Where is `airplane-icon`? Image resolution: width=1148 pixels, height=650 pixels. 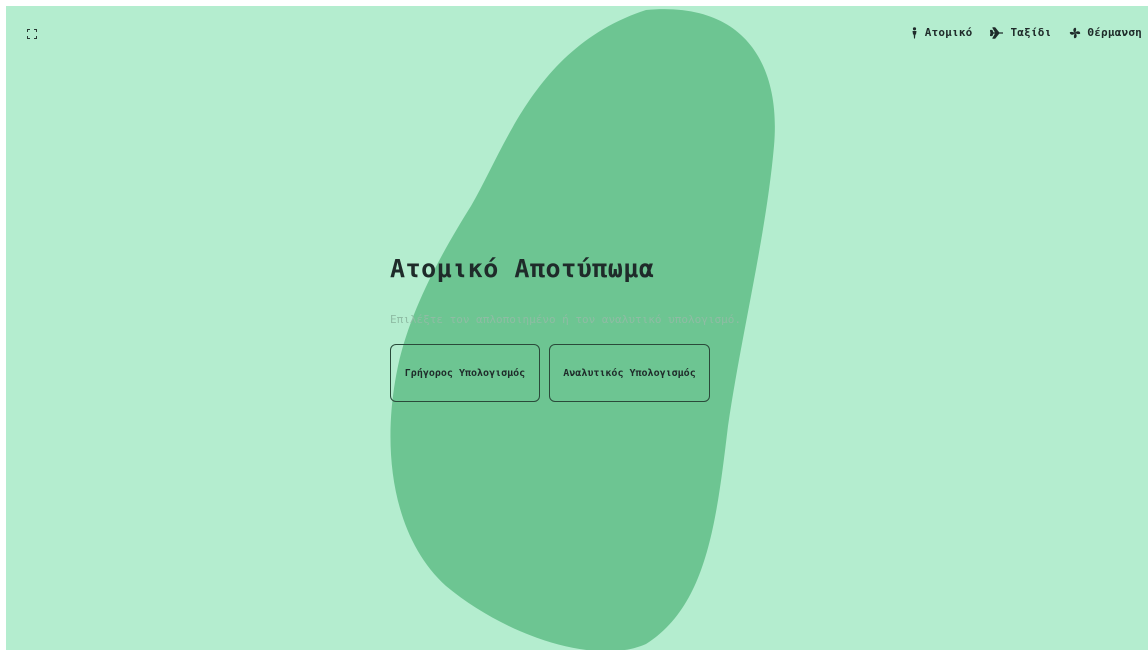
airplane-icon is located at coordinates (997, 32).